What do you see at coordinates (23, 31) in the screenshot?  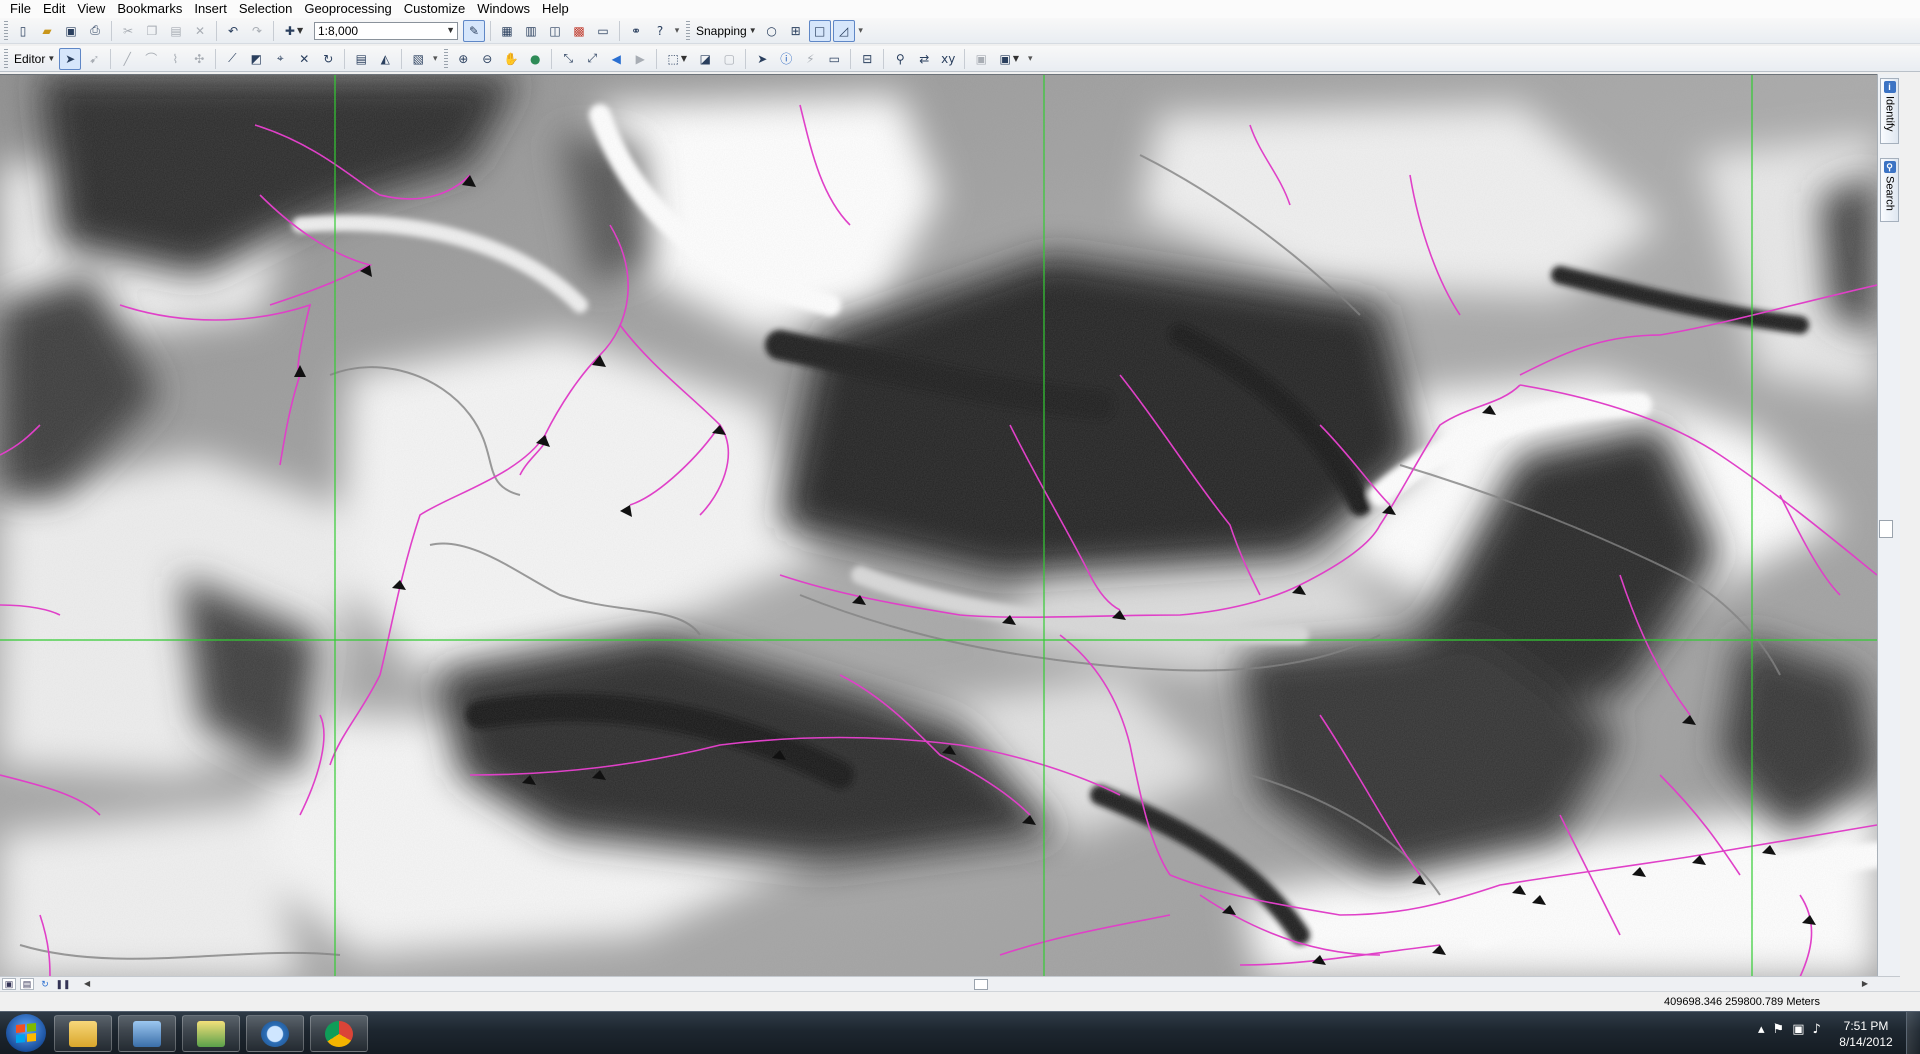 I see `new-document-icon: ▯` at bounding box center [23, 31].